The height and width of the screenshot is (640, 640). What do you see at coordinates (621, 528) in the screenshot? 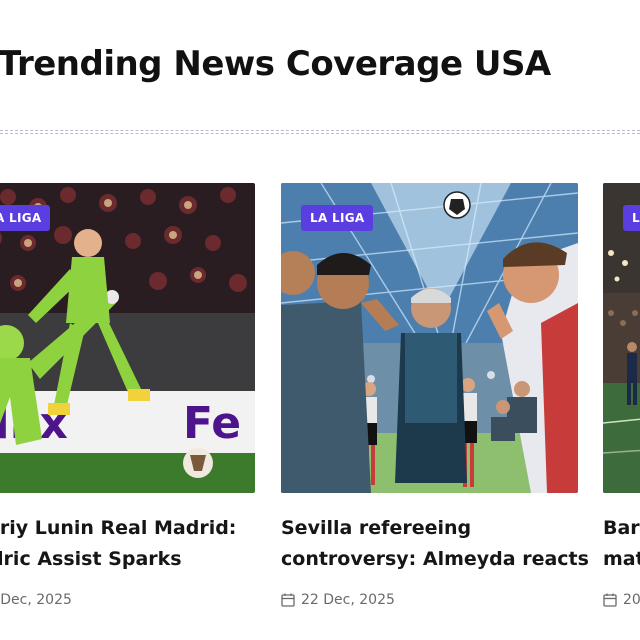
I see `article-title-line-1: Barcelona` at bounding box center [621, 528].